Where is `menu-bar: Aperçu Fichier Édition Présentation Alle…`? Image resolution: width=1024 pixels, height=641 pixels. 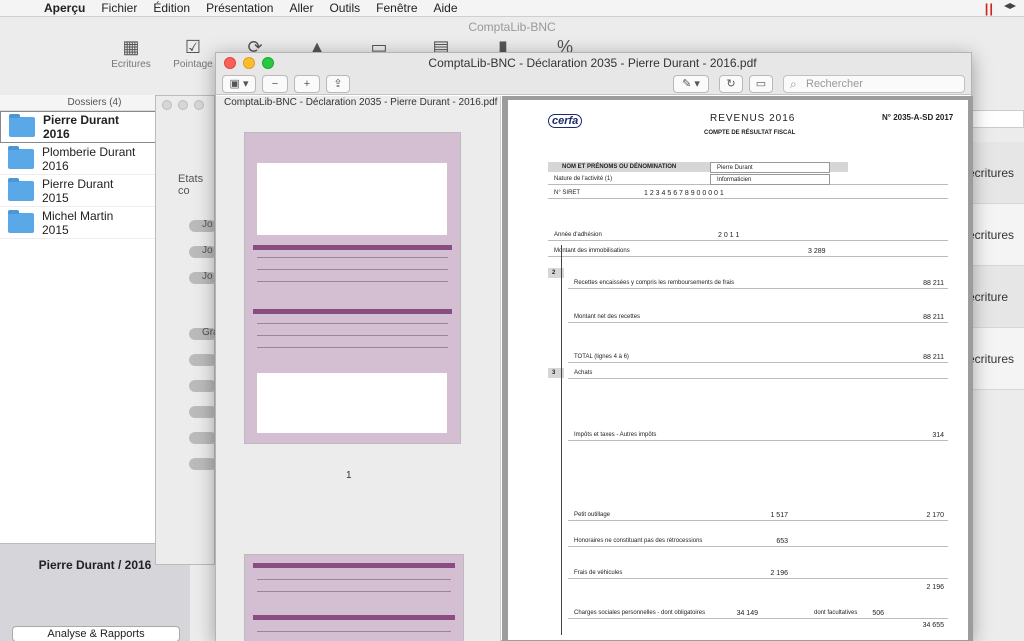
menu-bar: Aperçu Fichier Édition Présentation Alle… is located at coordinates (512, 8).